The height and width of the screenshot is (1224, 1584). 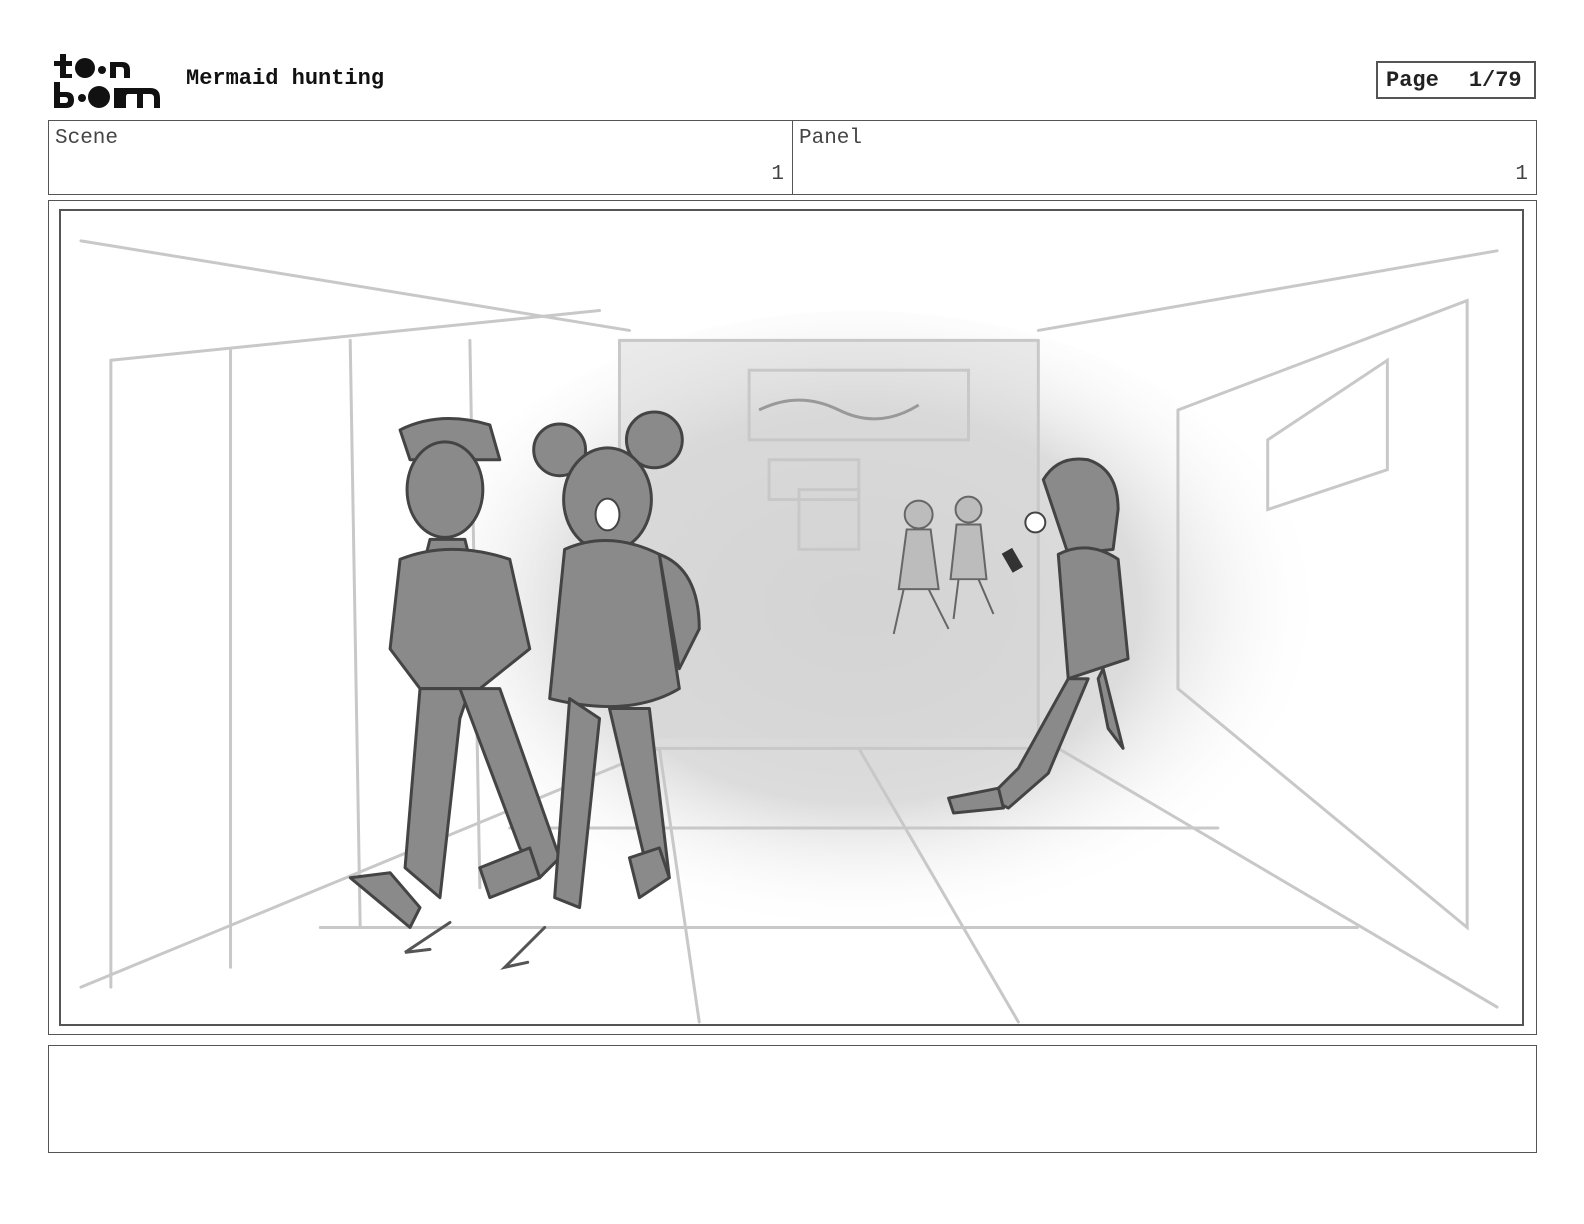 I want to click on panel-notes-box, so click(x=792, y=1099).